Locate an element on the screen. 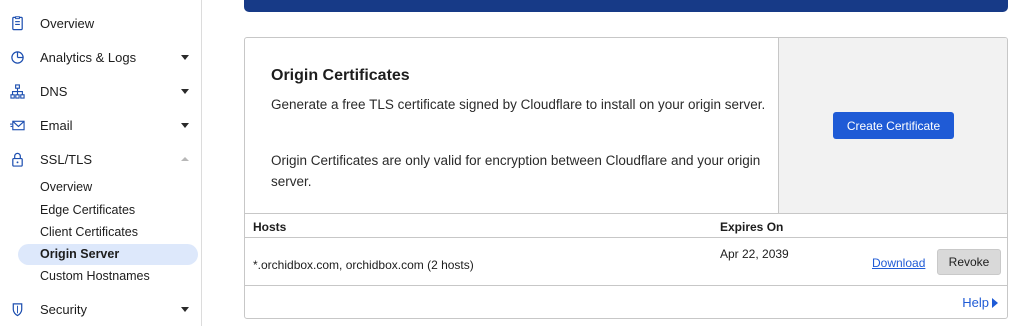 The image size is (1024, 326). network-icon is located at coordinates (17, 91).